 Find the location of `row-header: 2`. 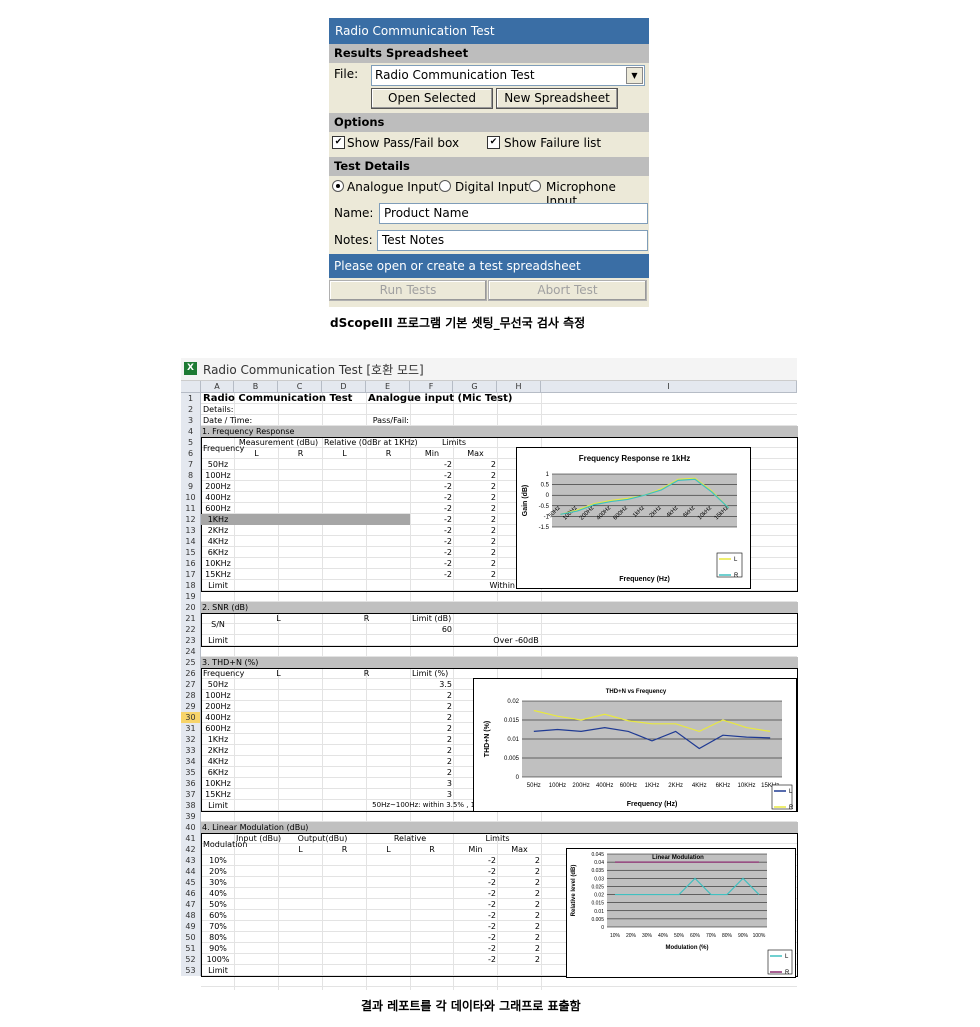

row-header: 2 is located at coordinates (191, 409).